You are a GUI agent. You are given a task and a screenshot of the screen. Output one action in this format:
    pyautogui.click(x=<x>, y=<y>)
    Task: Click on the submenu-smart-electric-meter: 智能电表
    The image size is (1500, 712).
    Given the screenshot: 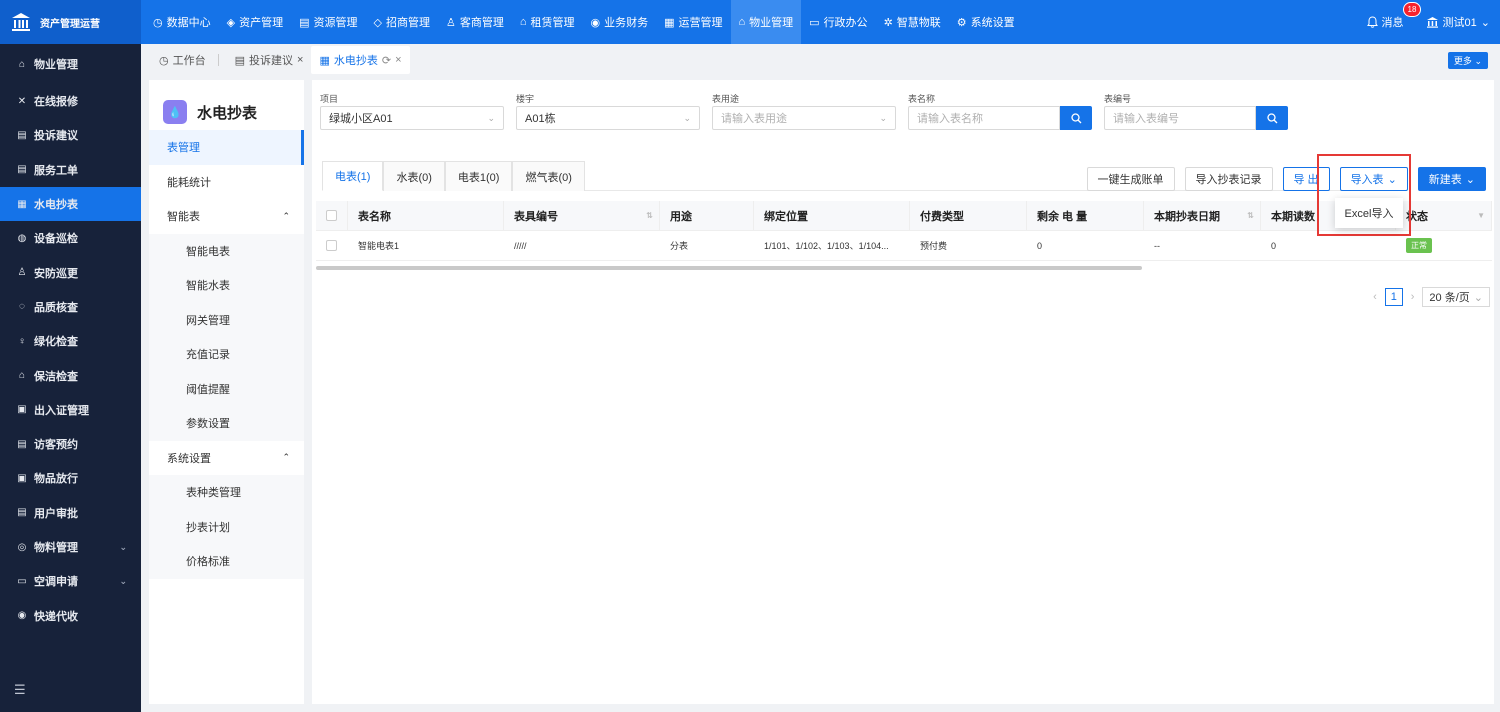 What is the action you would take?
    pyautogui.click(x=226, y=250)
    